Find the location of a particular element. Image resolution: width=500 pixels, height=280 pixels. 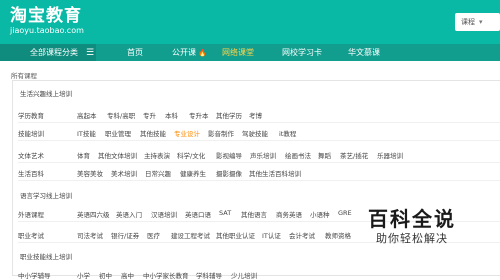

category-link: IT认证 is located at coordinates (271, 235).